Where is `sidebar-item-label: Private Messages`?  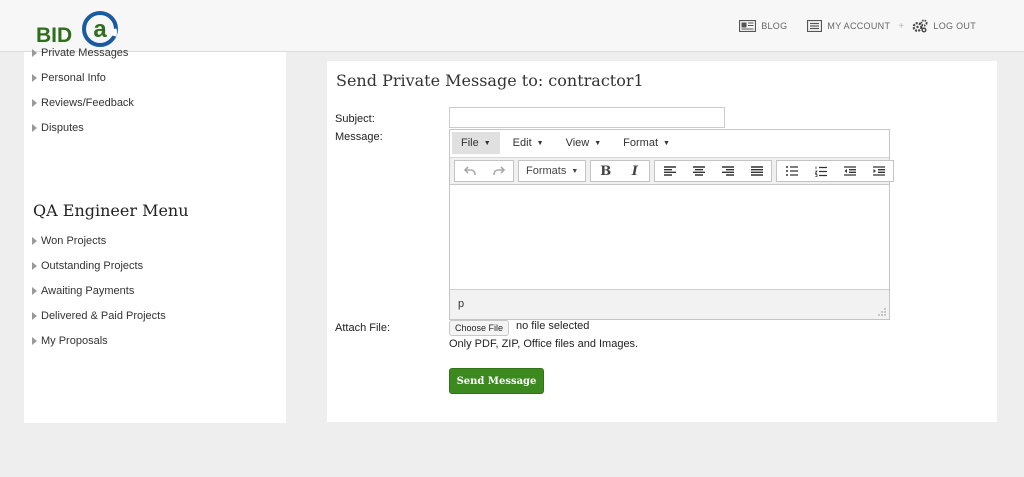
sidebar-item-label: Private Messages is located at coordinates (85, 53).